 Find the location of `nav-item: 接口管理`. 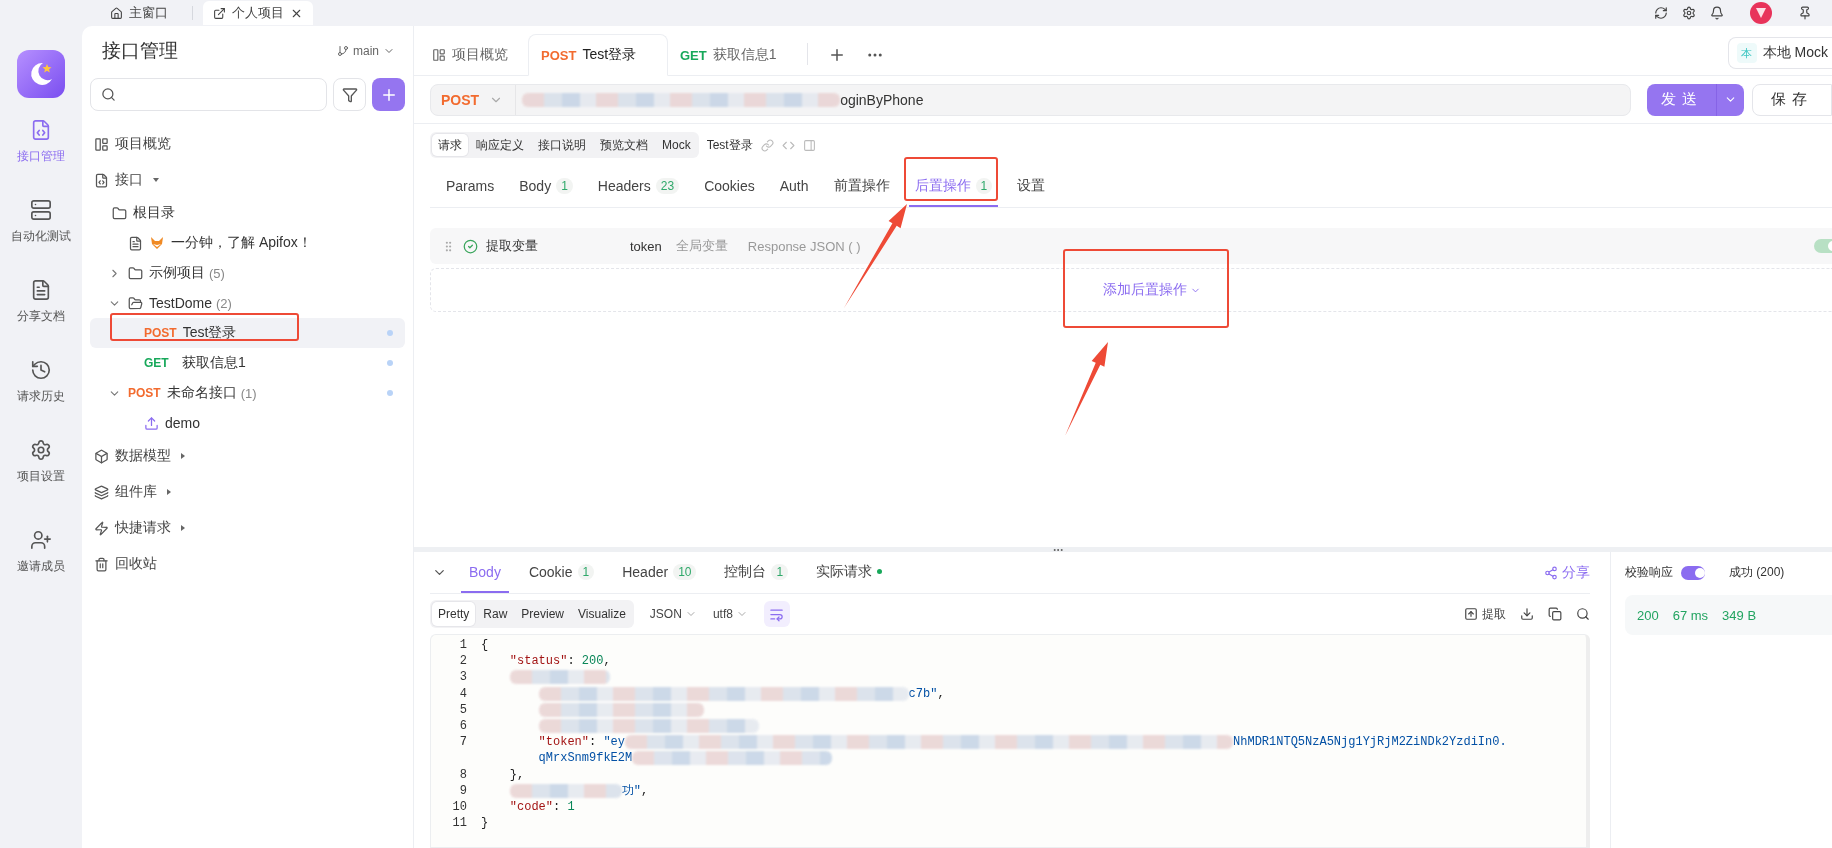

nav-item: 接口管理 is located at coordinates (41, 151).